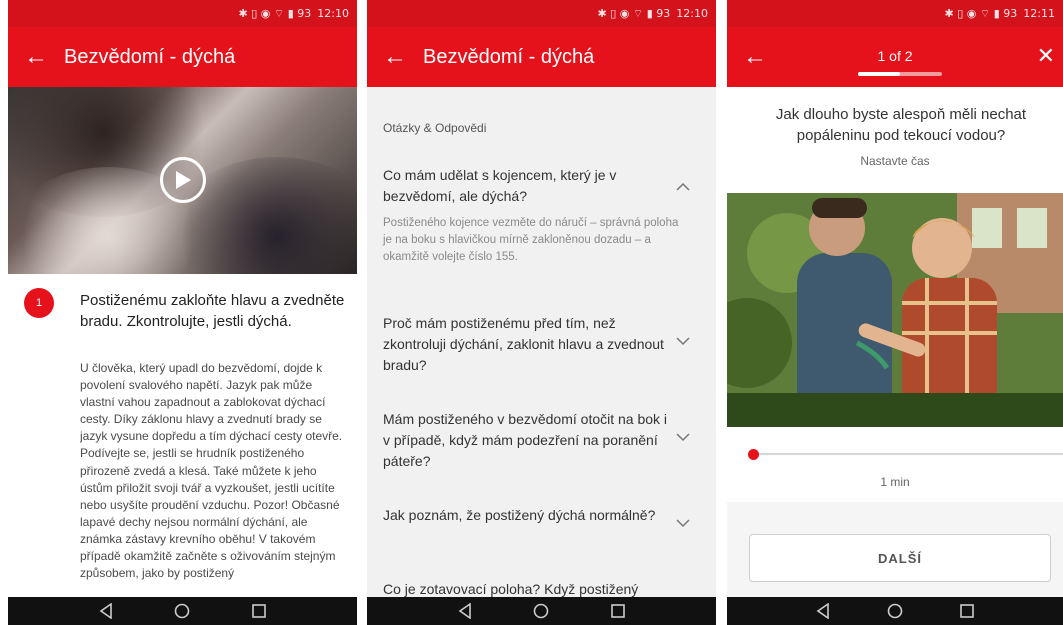 This screenshot has height=625, width=1063. I want to click on question-counter: 1 of 2, so click(895, 56).